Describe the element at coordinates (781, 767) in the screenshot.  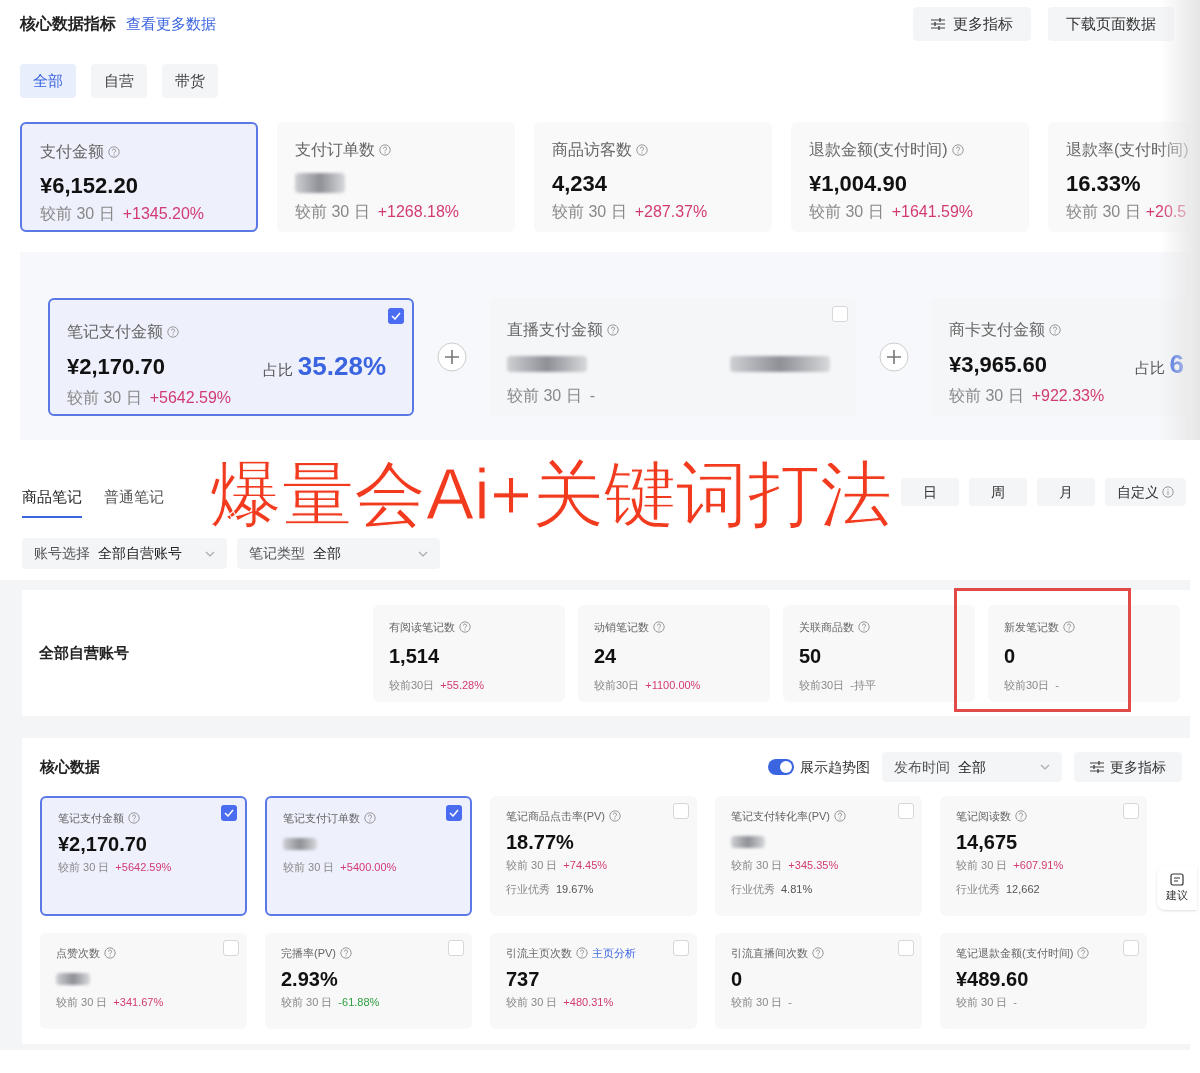
I see `toggle-switch` at that location.